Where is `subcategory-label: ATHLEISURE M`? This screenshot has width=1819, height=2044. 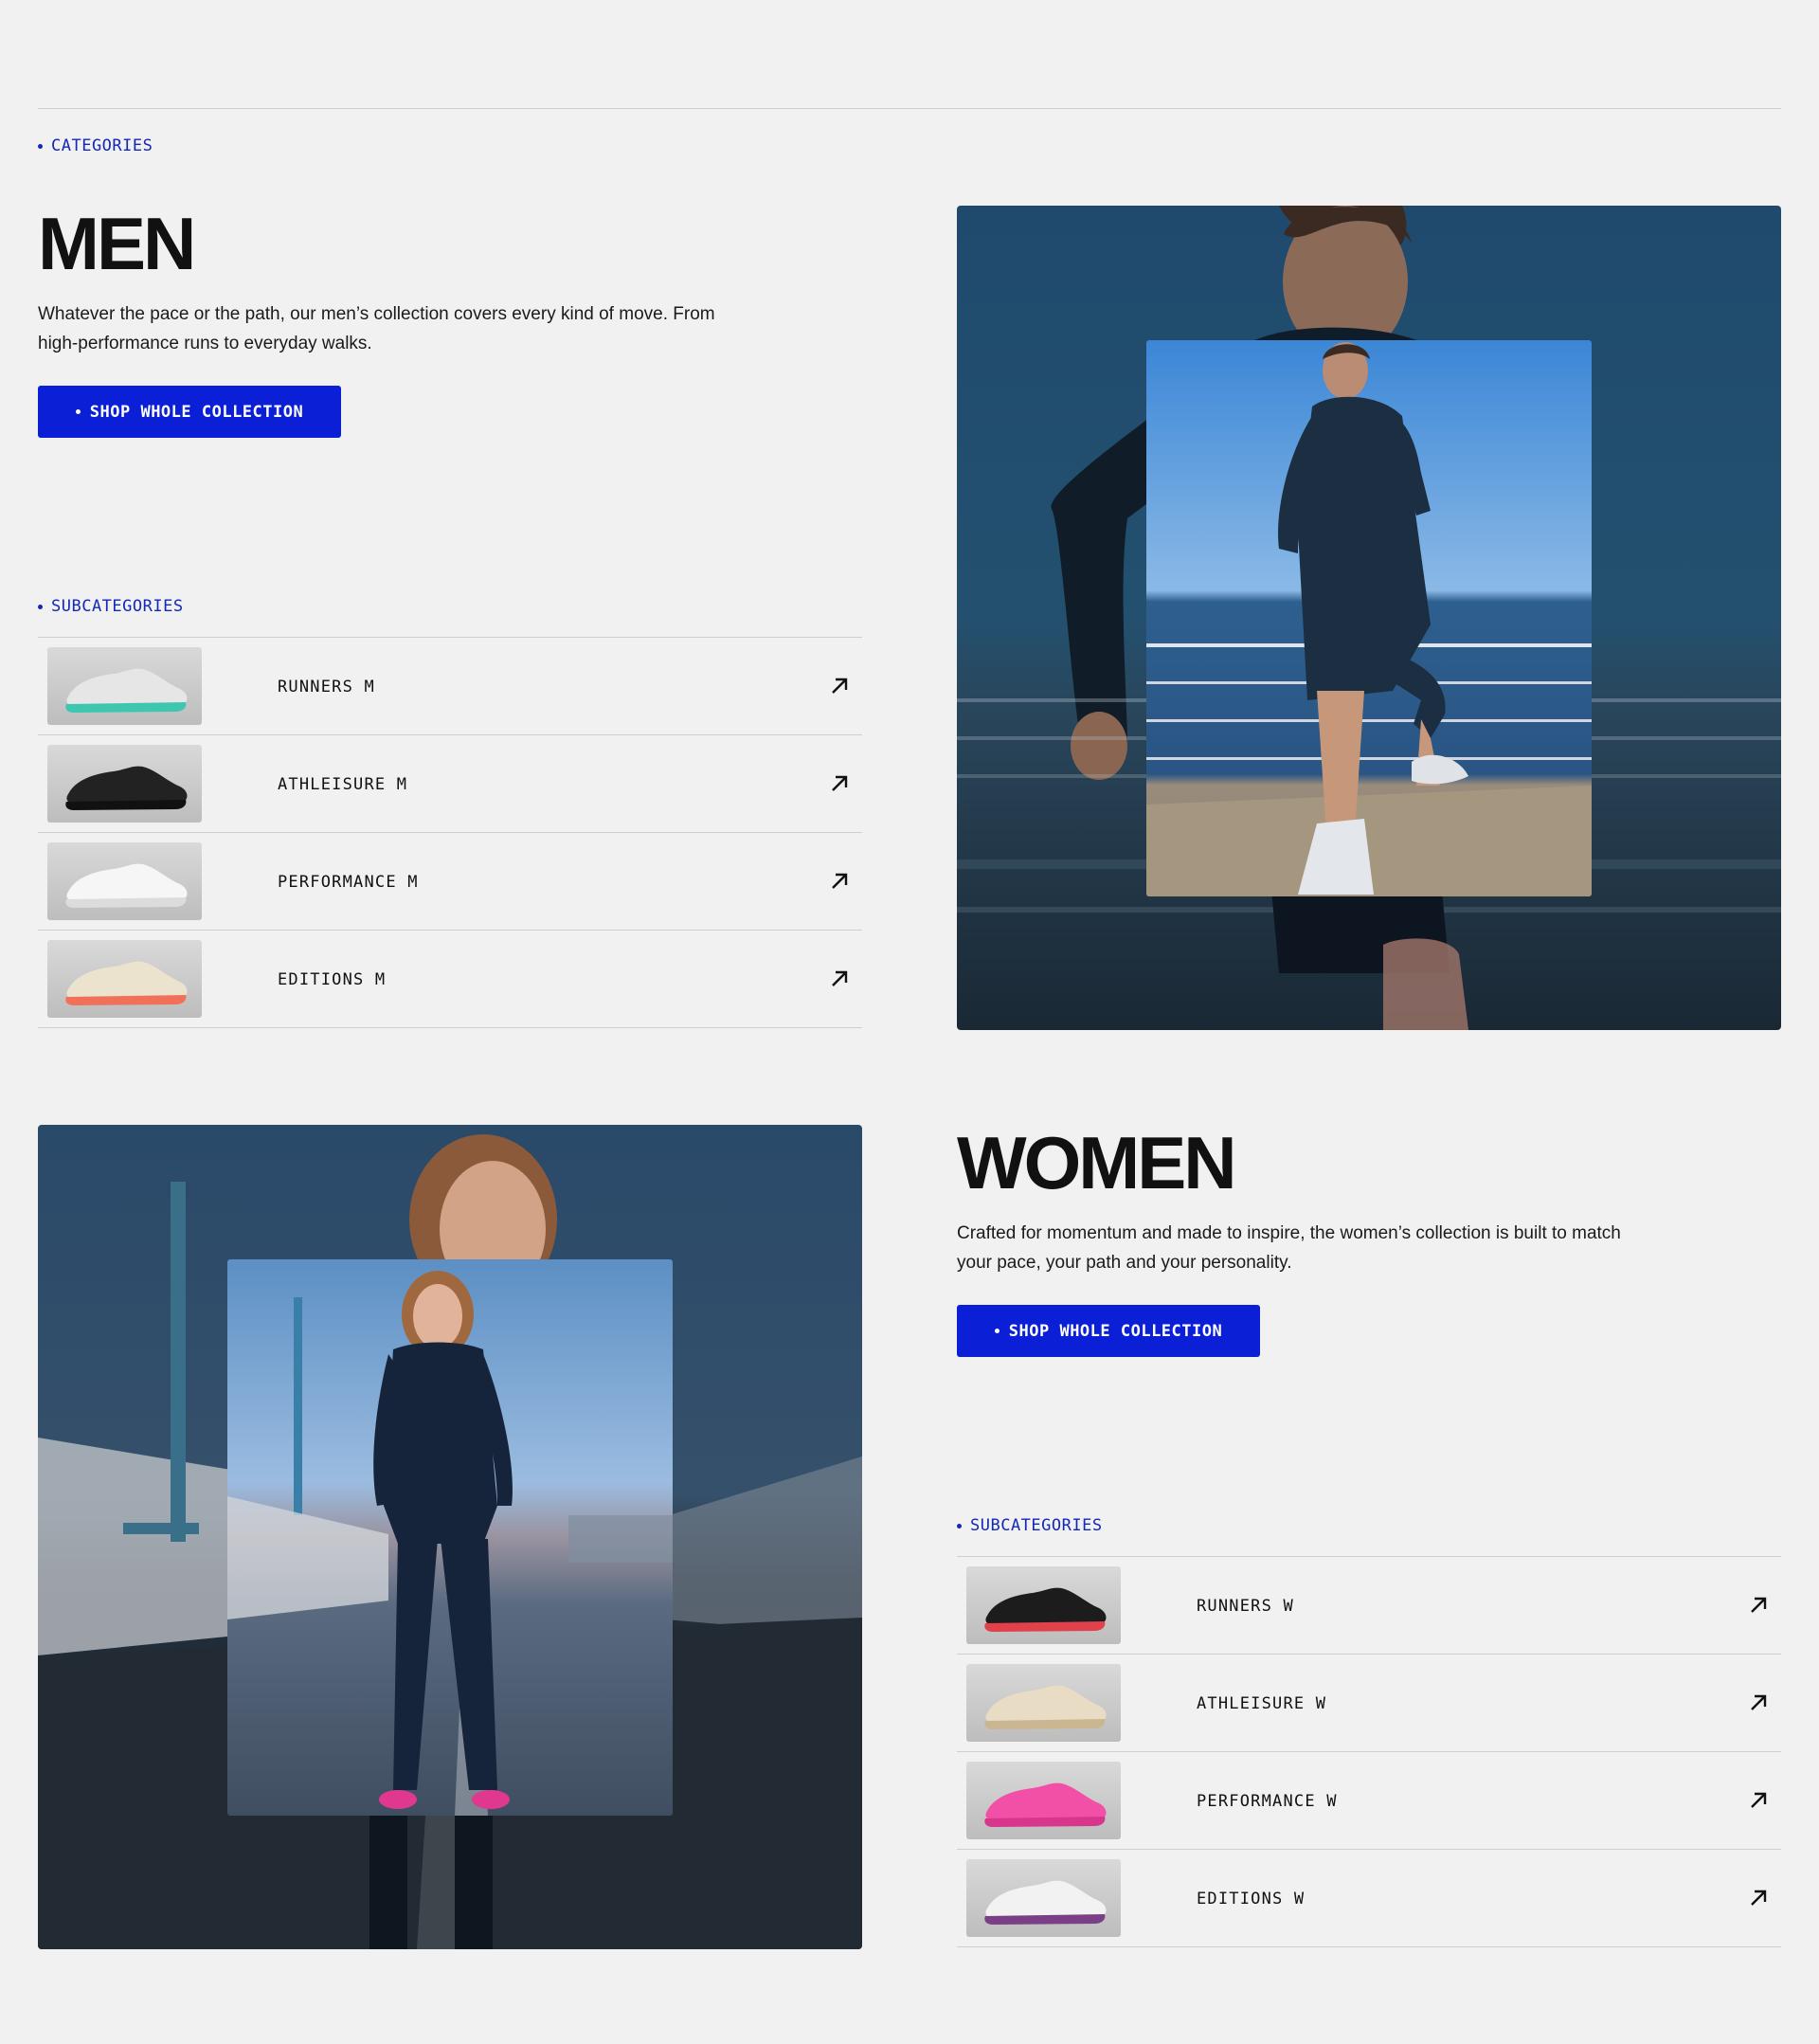
subcategory-label: ATHLEISURE M is located at coordinates (343, 784).